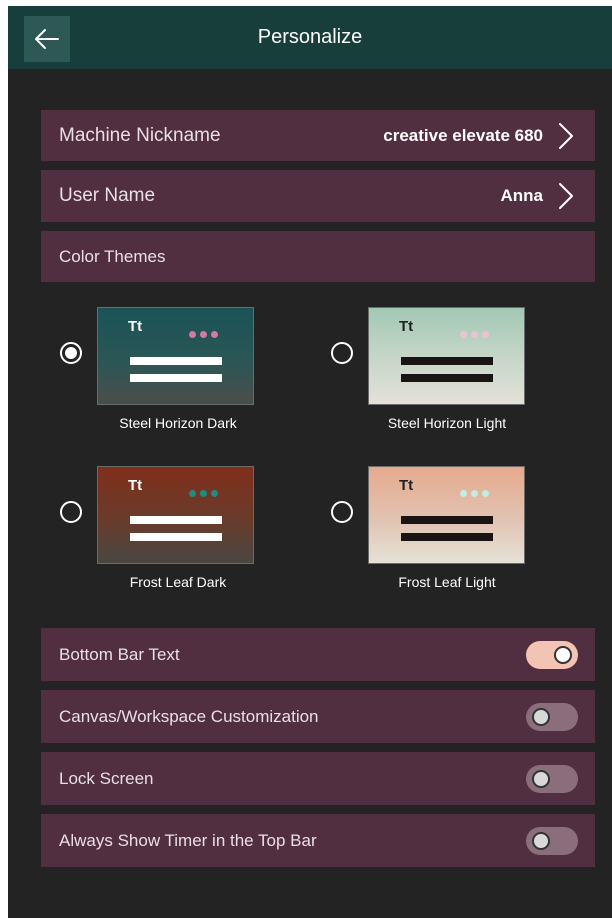 The width and height of the screenshot is (612, 918). Describe the element at coordinates (463, 135) in the screenshot. I see `machine-nickname-value: creative elevate 680` at that location.